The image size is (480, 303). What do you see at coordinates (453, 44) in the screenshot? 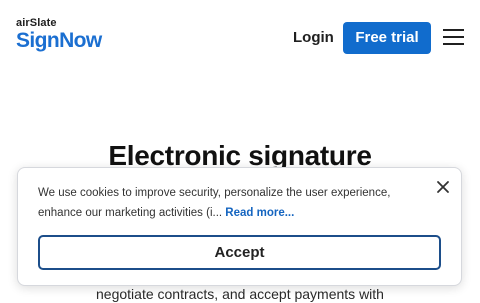
I see `menu-bar-bottom` at bounding box center [453, 44].